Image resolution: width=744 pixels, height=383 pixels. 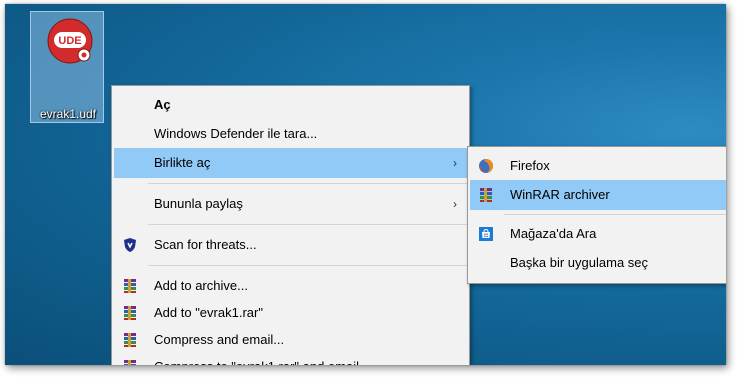 I want to click on svg-text: UDE, so click(x=69, y=41).